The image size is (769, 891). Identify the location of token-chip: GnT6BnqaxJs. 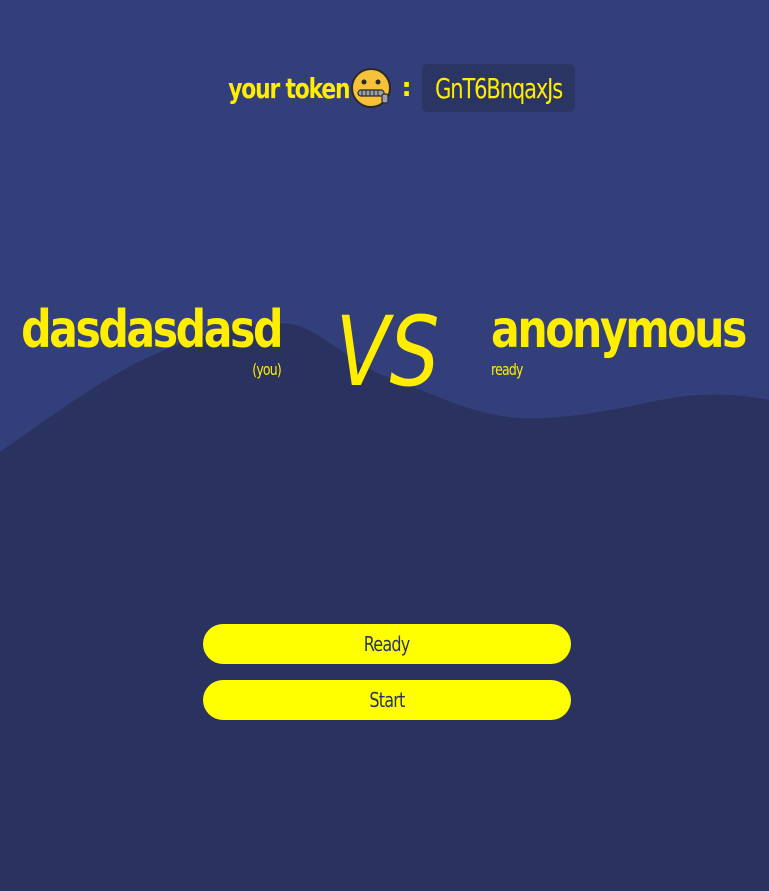
(498, 88).